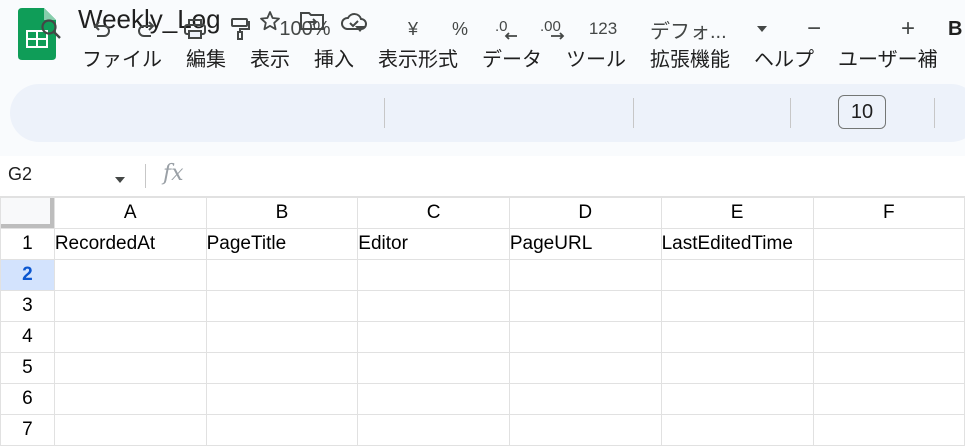 Image resolution: width=965 pixels, height=446 pixels. Describe the element at coordinates (737, 368) in the screenshot. I see `cell-e5` at that location.